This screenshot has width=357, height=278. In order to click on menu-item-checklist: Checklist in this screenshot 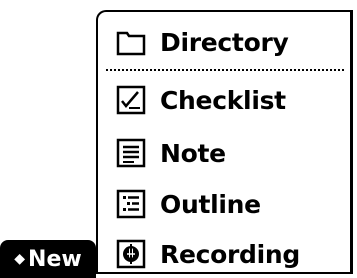, I will do `click(201, 100)`.